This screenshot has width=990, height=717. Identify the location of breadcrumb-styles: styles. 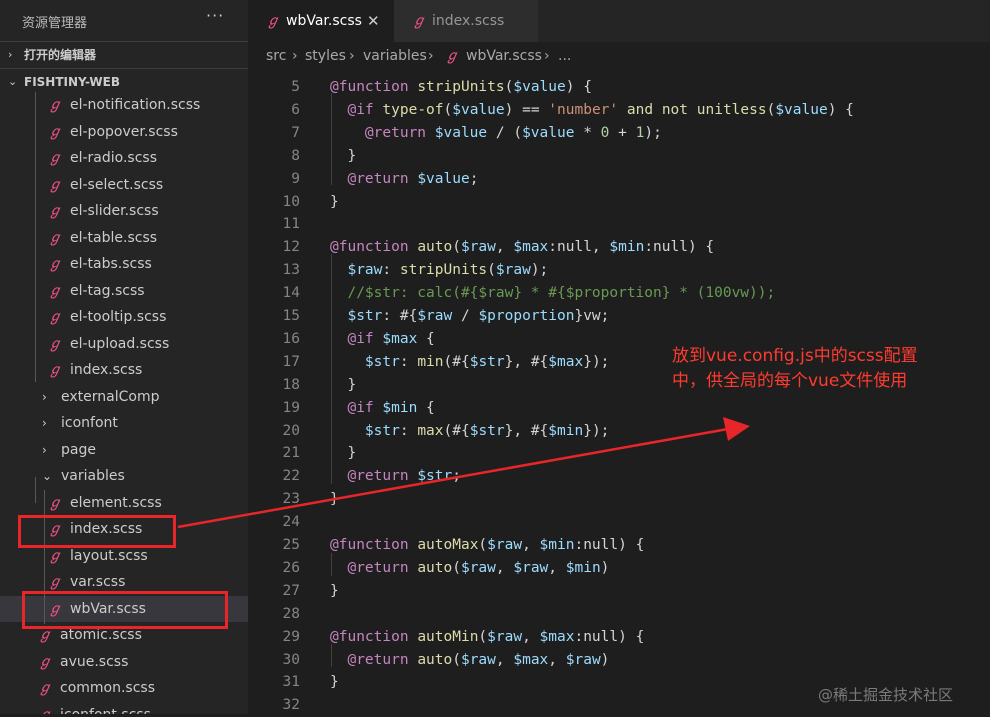
(325, 56).